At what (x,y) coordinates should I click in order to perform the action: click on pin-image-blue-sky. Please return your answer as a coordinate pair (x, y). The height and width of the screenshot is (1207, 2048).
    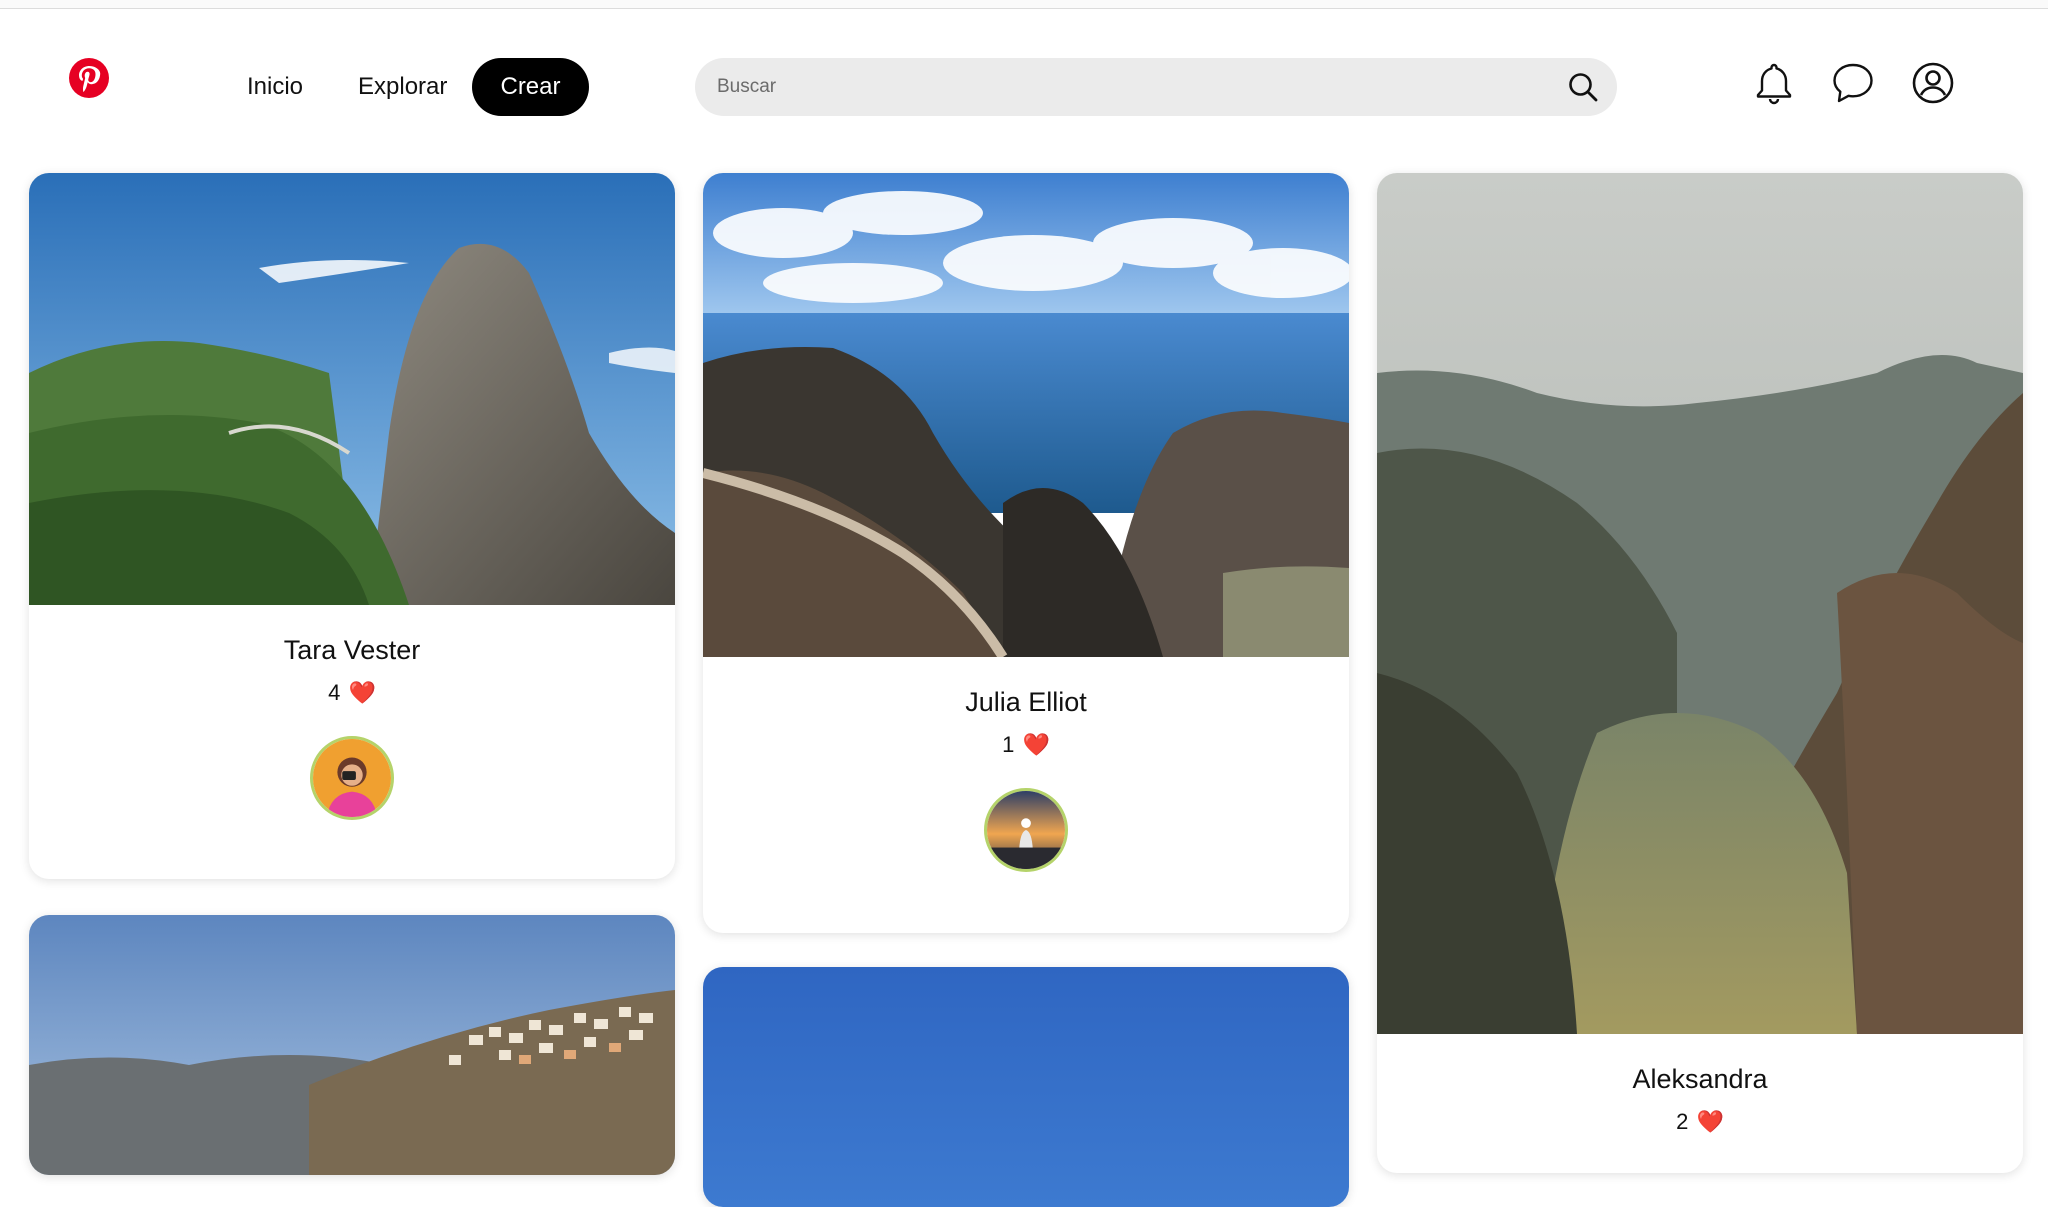
    Looking at the image, I should click on (1026, 1087).